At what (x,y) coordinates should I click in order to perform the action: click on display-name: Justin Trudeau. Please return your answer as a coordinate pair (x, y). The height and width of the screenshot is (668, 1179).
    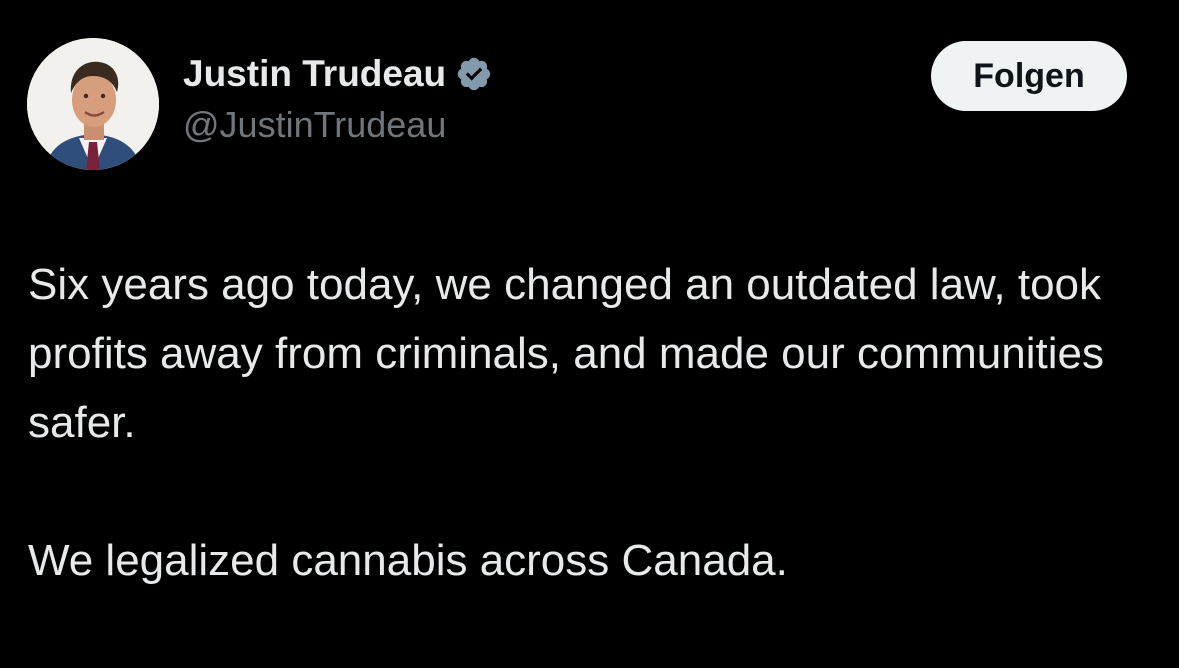
    Looking at the image, I should click on (314, 74).